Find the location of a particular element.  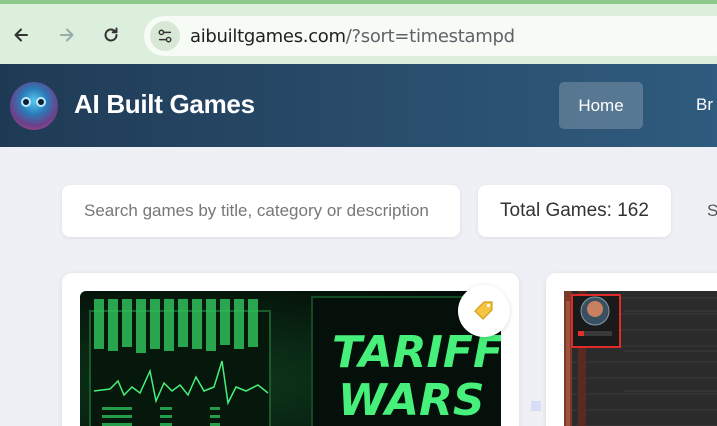

back-arrow-icon is located at coordinates (21, 35).